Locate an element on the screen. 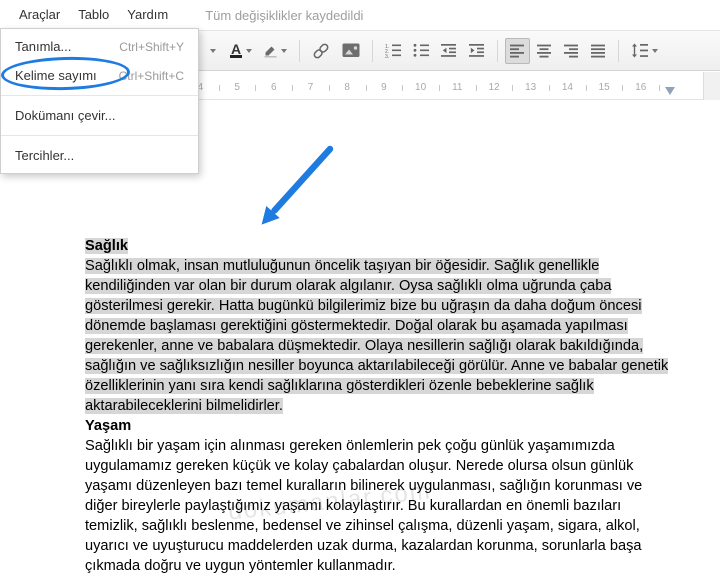 The width and height of the screenshot is (720, 576). highlight-pen-icon is located at coordinates (270, 51).